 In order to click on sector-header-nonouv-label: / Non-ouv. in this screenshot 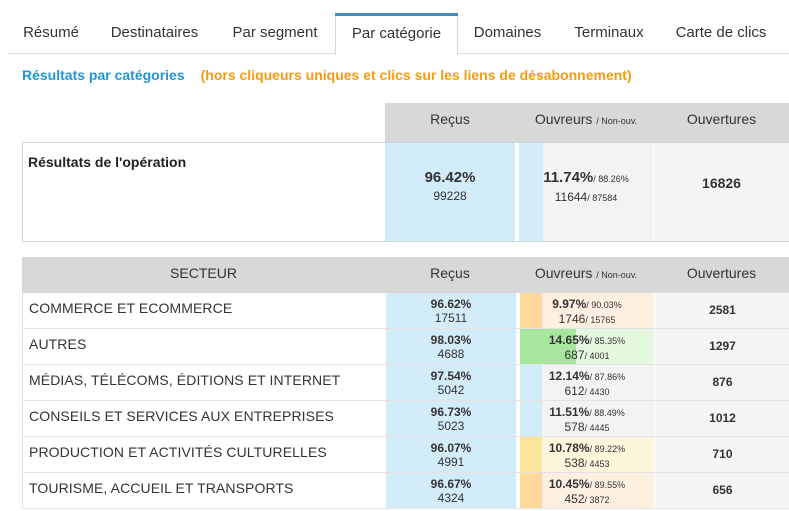, I will do `click(617, 275)`.